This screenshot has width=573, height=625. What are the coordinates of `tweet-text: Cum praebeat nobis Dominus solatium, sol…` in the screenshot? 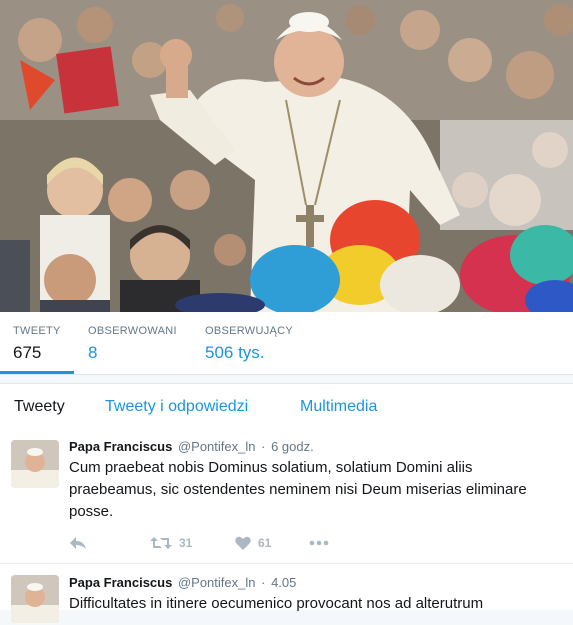 It's located at (298, 489).